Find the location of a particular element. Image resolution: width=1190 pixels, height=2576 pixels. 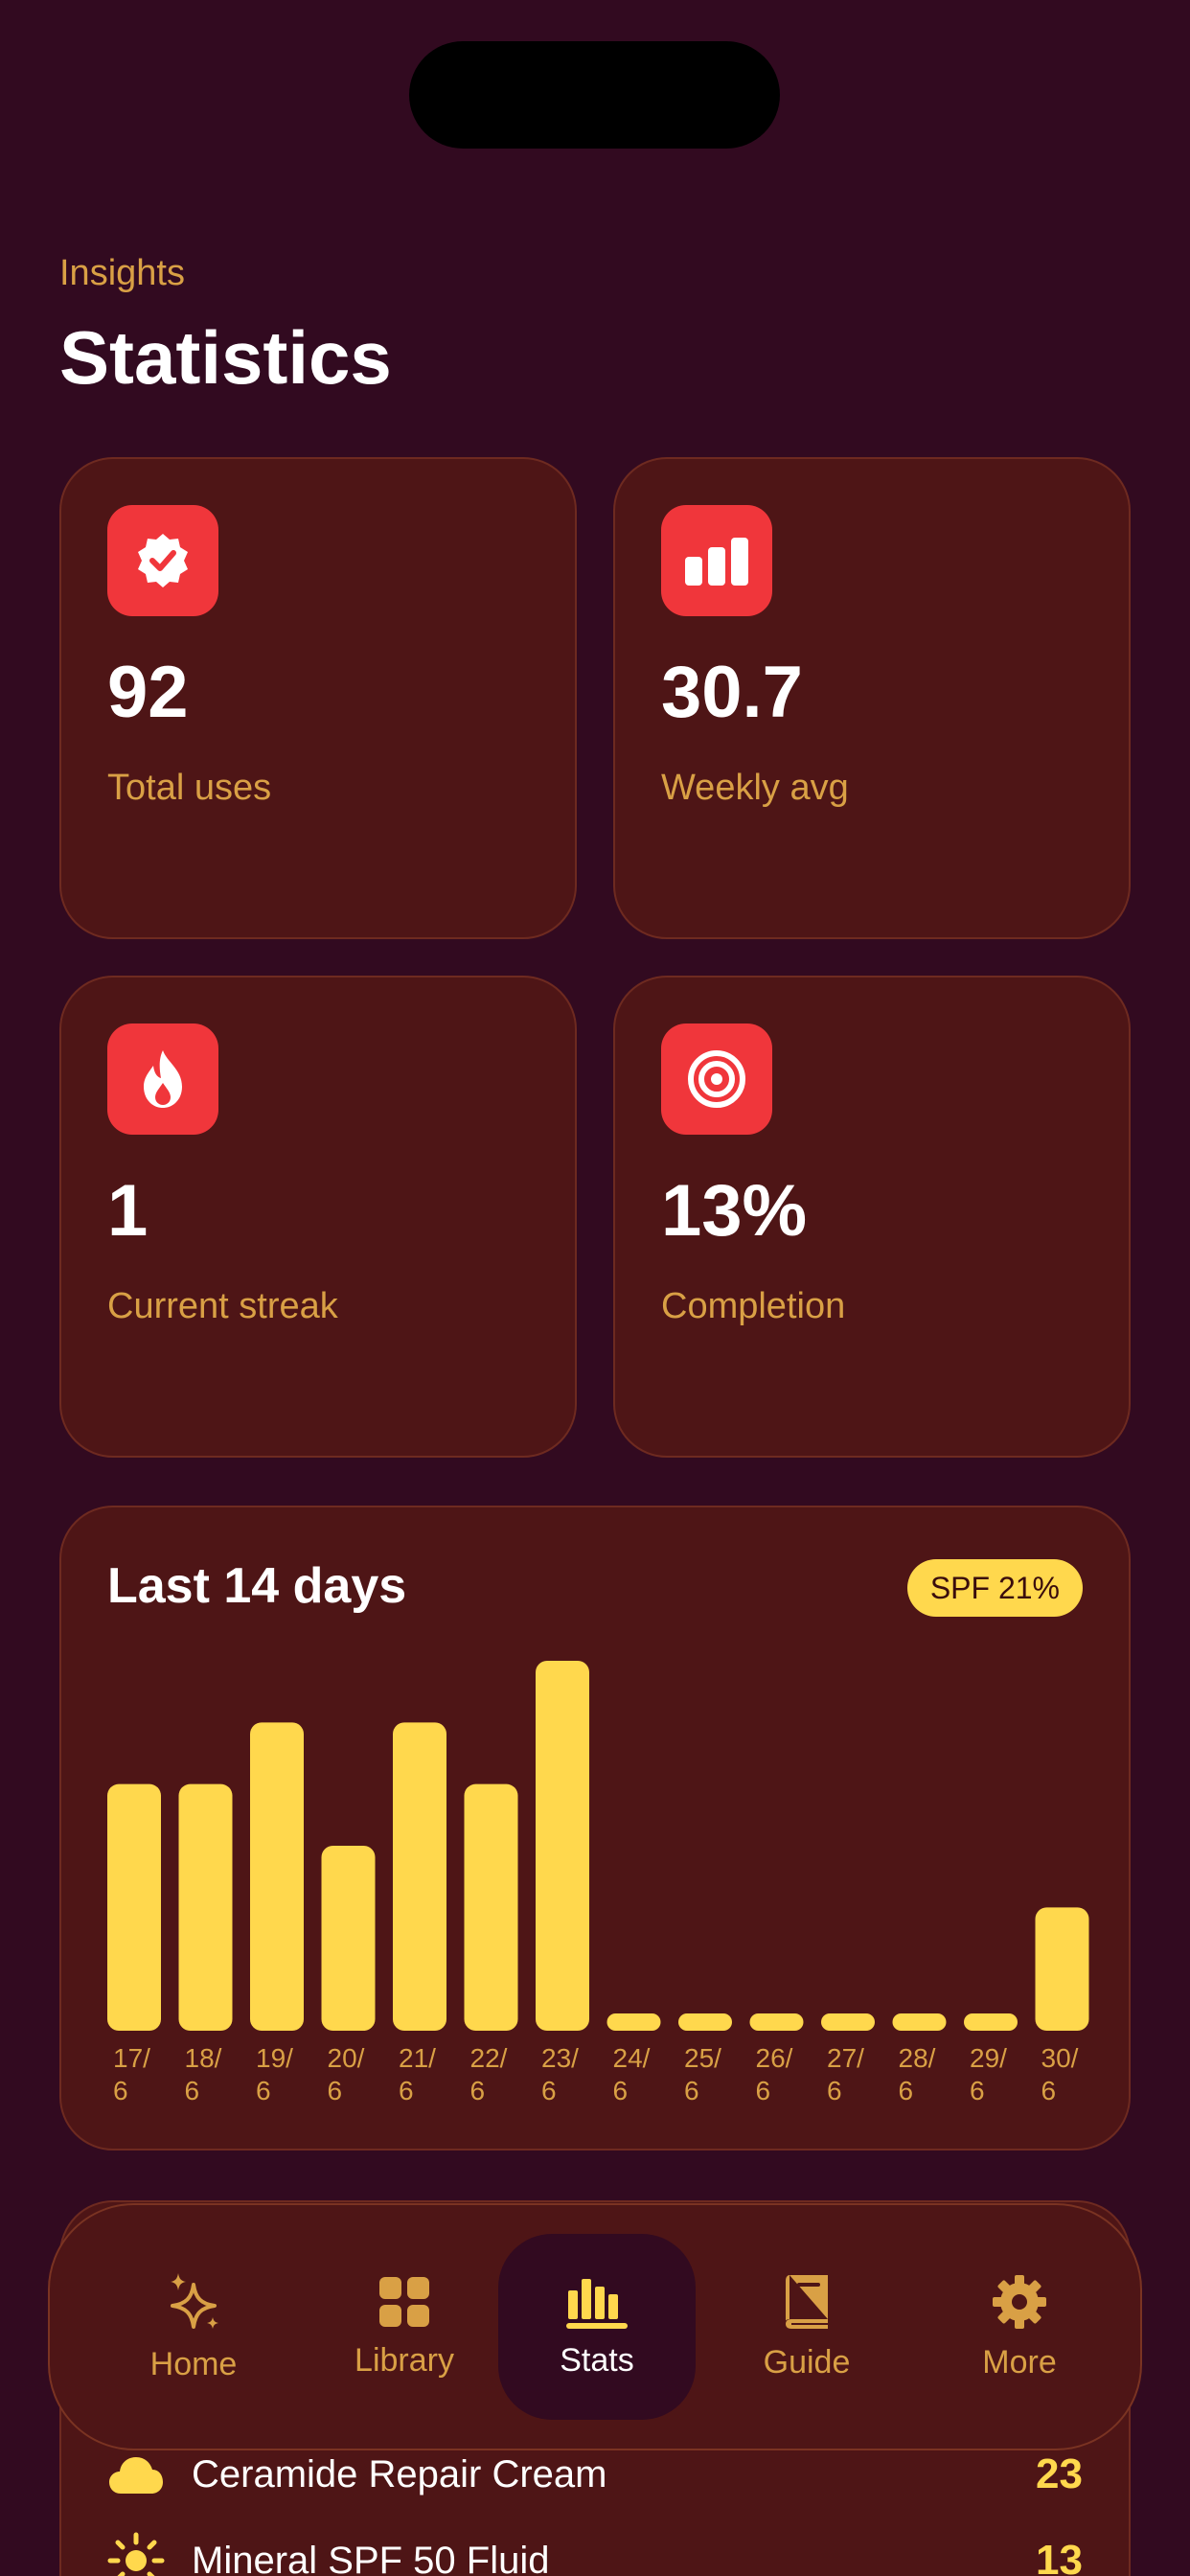

tab-more: More is located at coordinates (1019, 2327).